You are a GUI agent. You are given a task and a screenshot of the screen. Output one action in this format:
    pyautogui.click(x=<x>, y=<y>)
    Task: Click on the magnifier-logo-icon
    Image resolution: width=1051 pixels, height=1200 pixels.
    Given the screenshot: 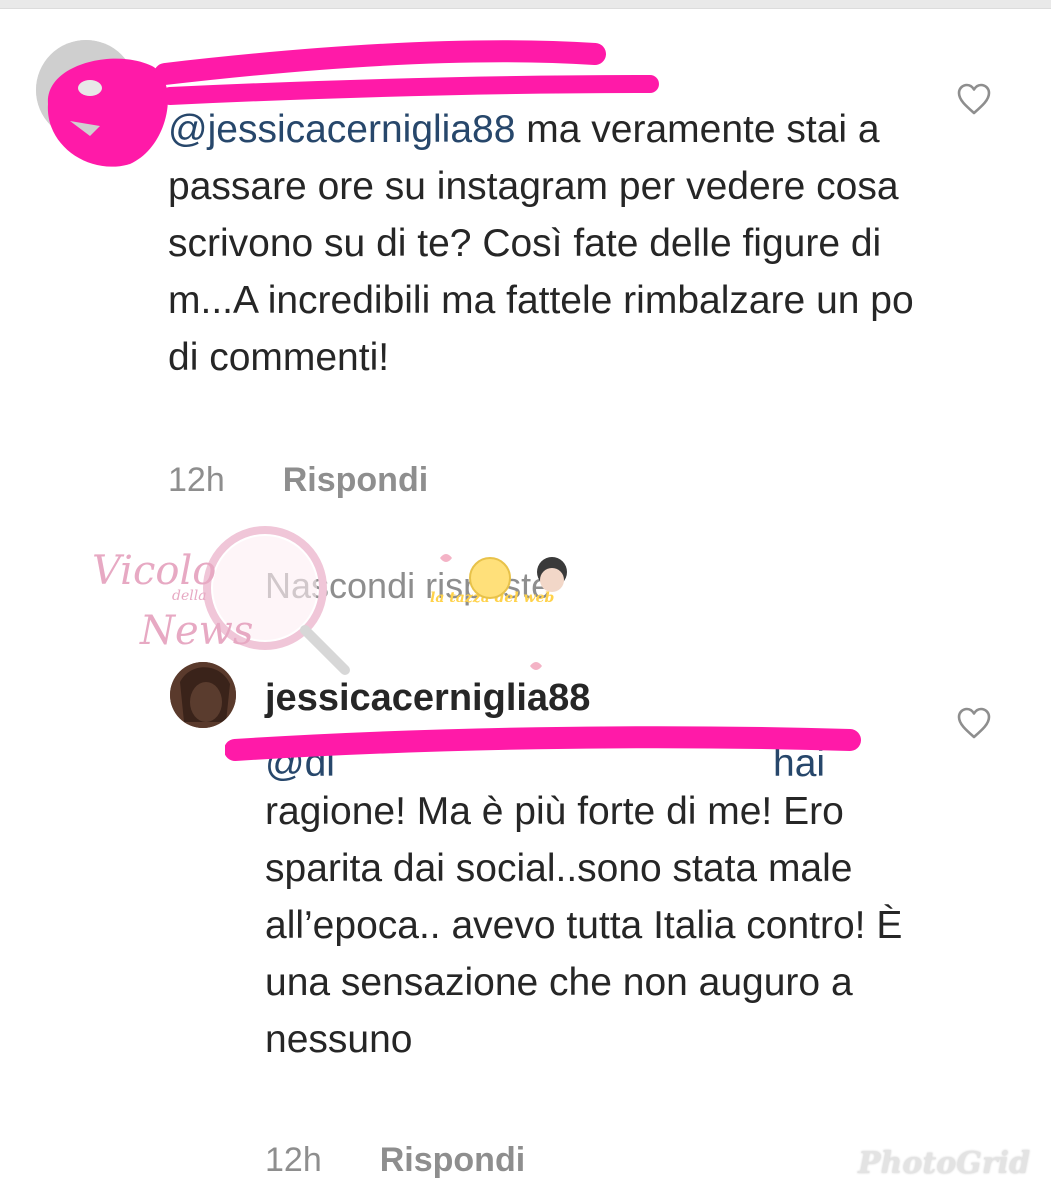 What is the action you would take?
    pyautogui.click(x=276, y=600)
    